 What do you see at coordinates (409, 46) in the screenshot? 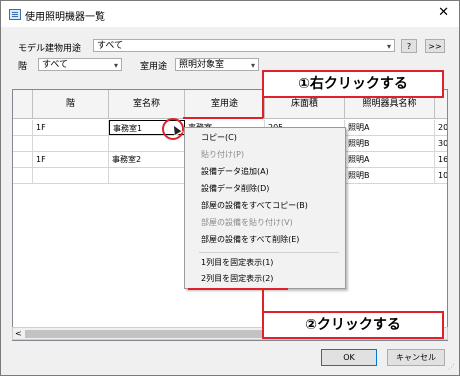
I see `help-button: ?` at bounding box center [409, 46].